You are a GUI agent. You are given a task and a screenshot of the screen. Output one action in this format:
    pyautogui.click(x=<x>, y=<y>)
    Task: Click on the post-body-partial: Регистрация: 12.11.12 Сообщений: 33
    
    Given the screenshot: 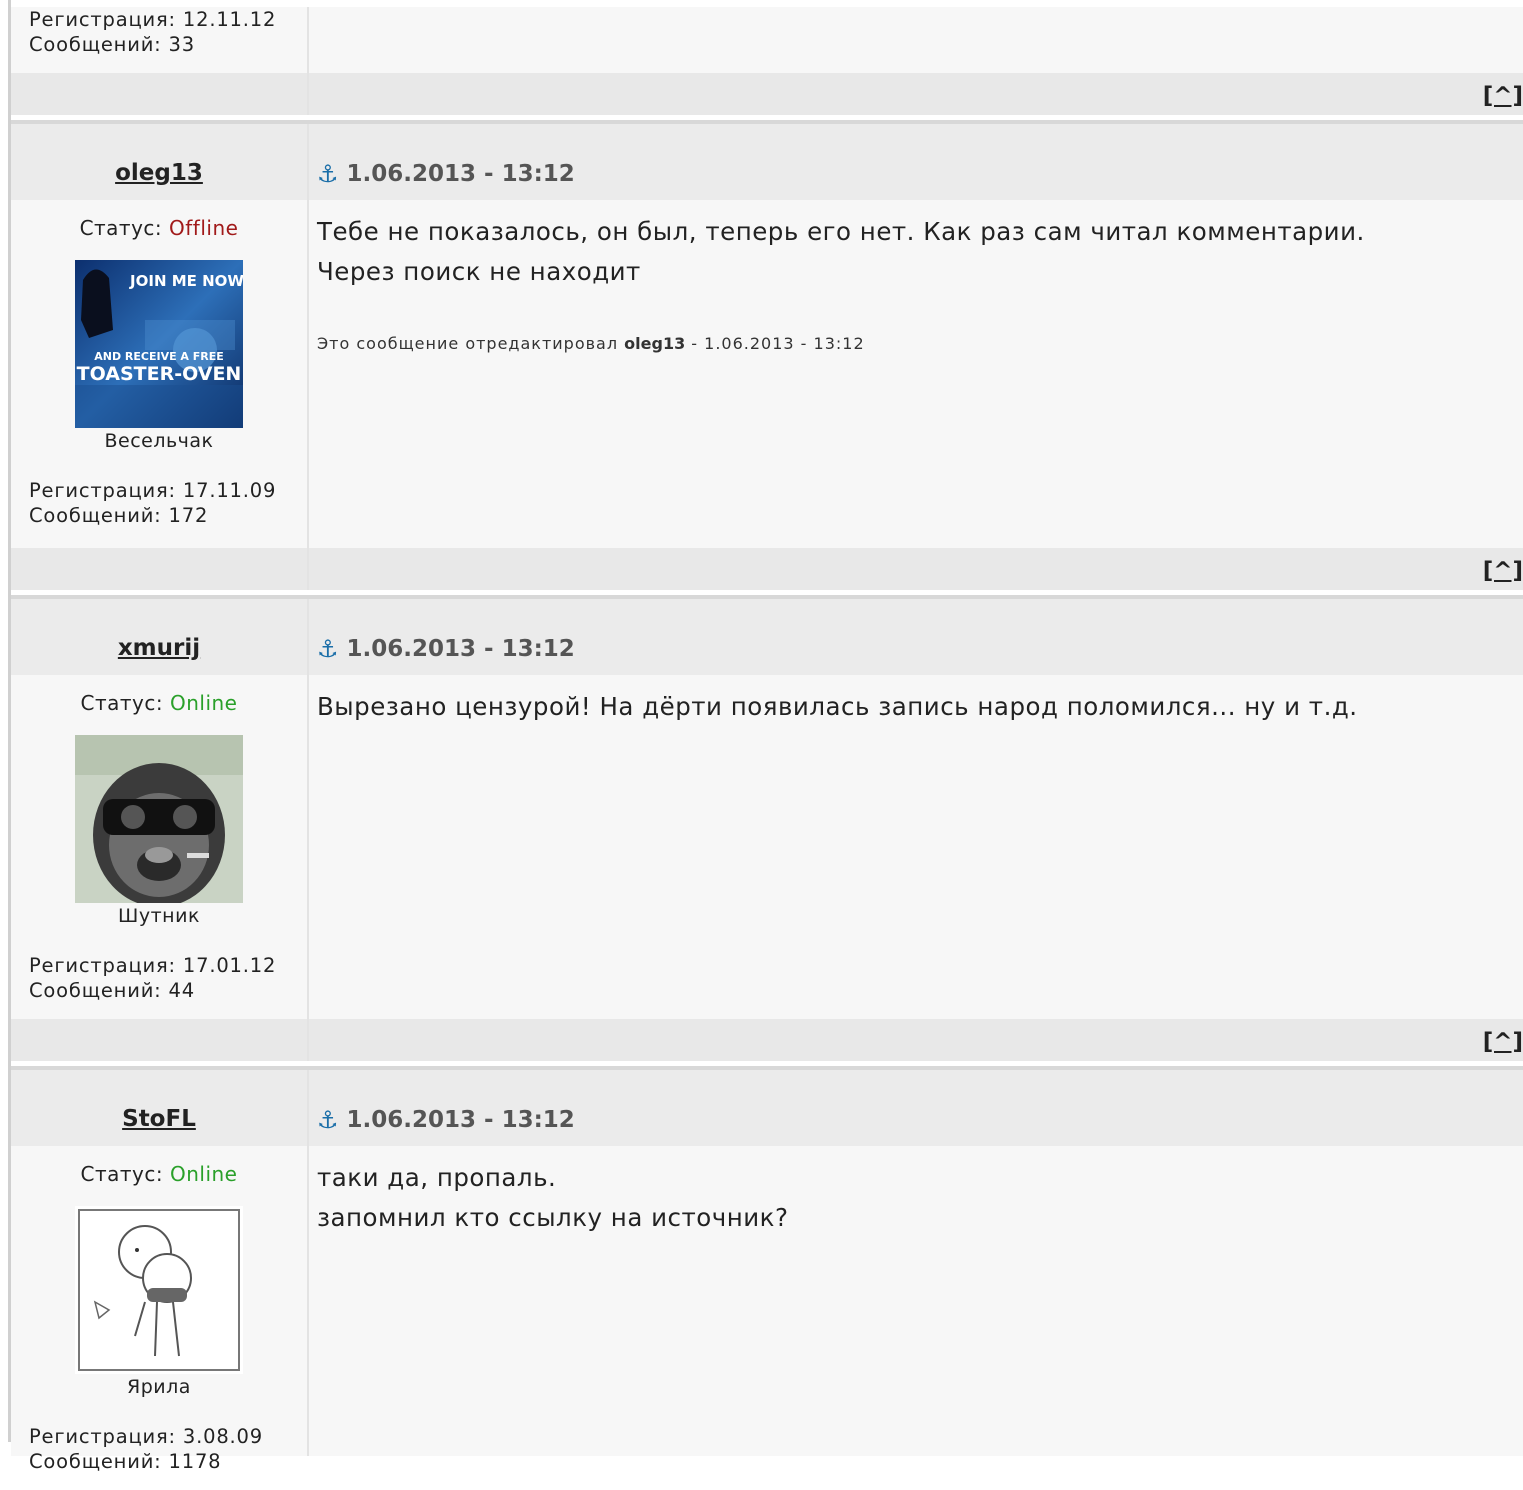 What is the action you would take?
    pyautogui.click(x=767, y=40)
    